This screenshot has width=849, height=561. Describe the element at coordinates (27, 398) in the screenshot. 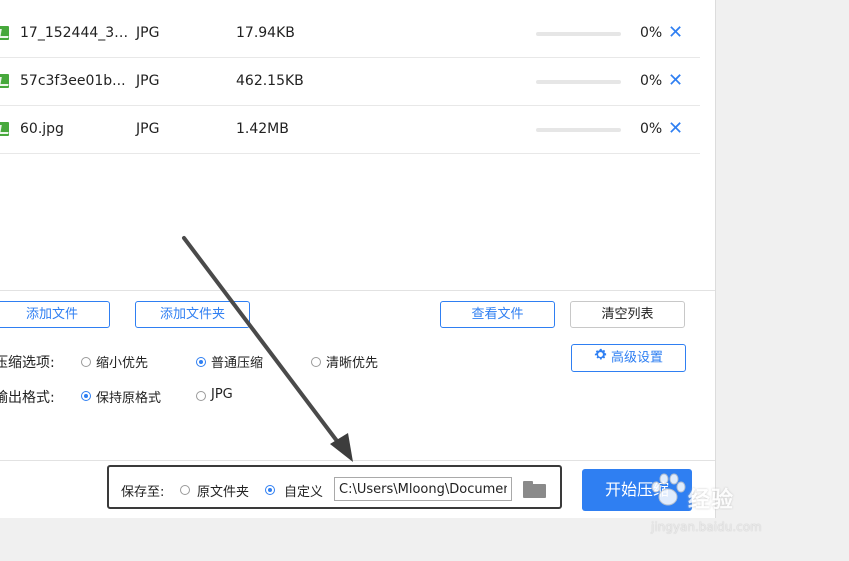

I see `output-format-label: 输出格式:` at that location.